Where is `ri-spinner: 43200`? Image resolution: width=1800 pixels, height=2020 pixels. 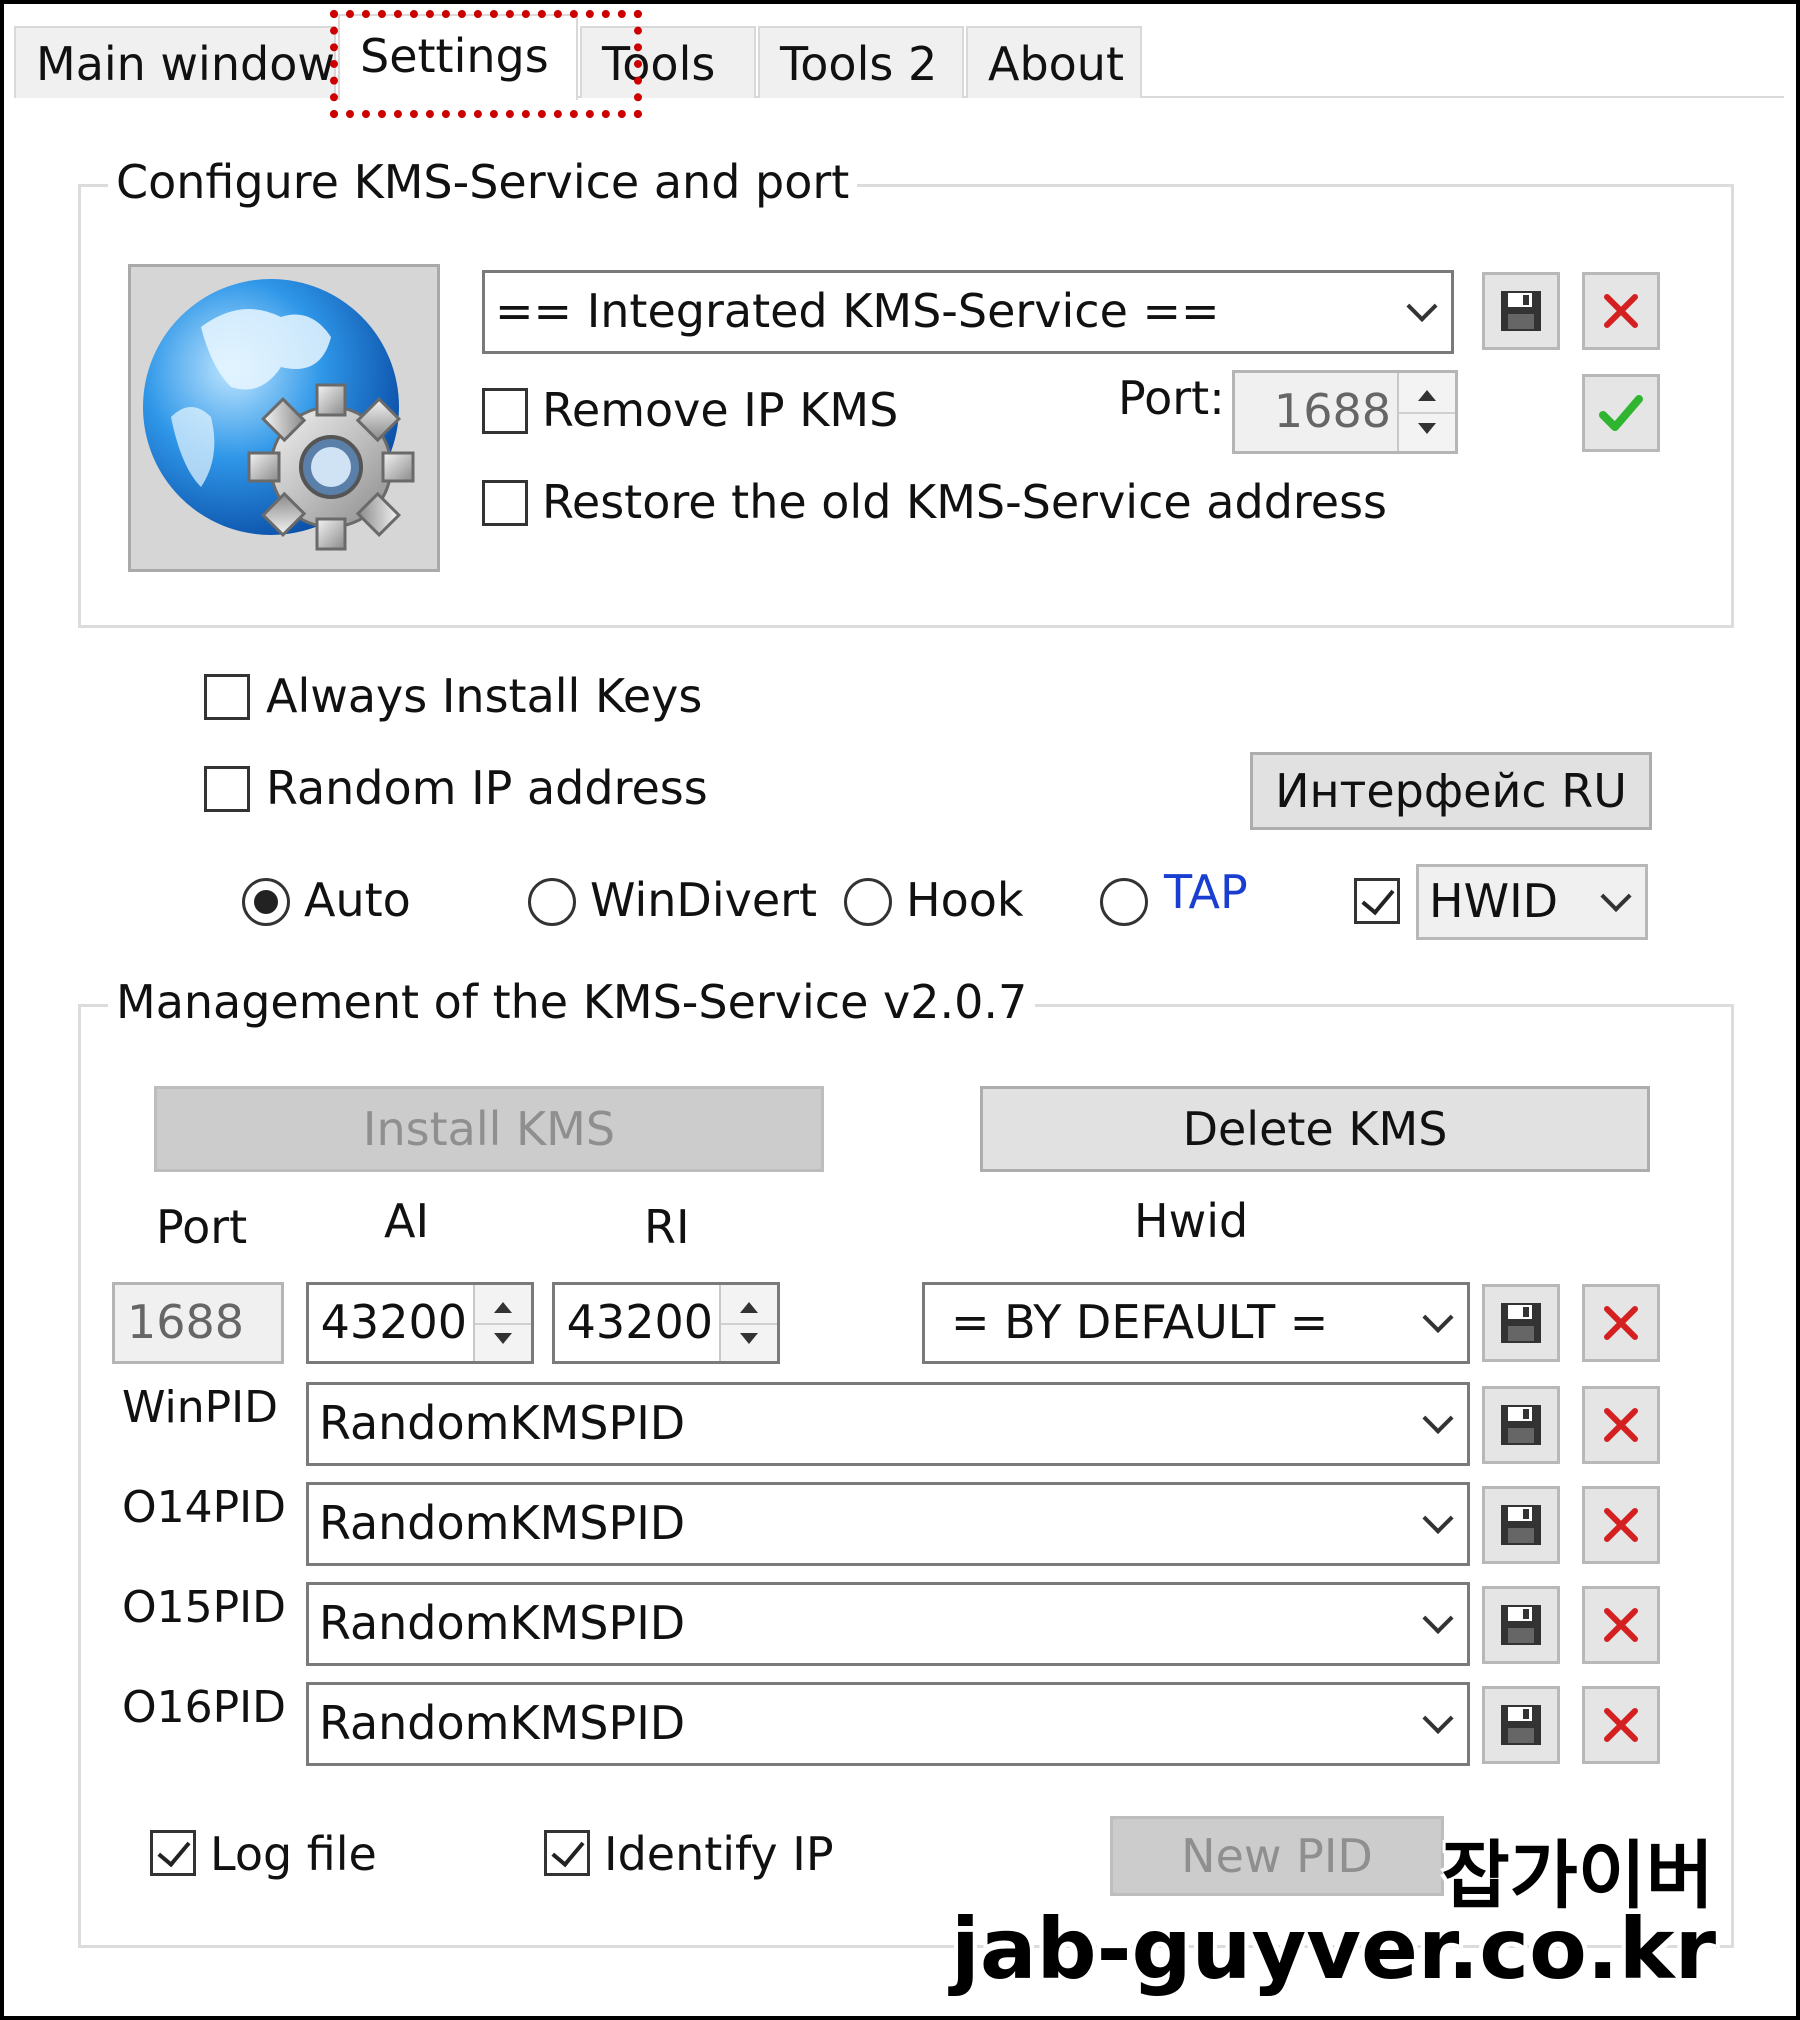 ri-spinner: 43200 is located at coordinates (666, 1323).